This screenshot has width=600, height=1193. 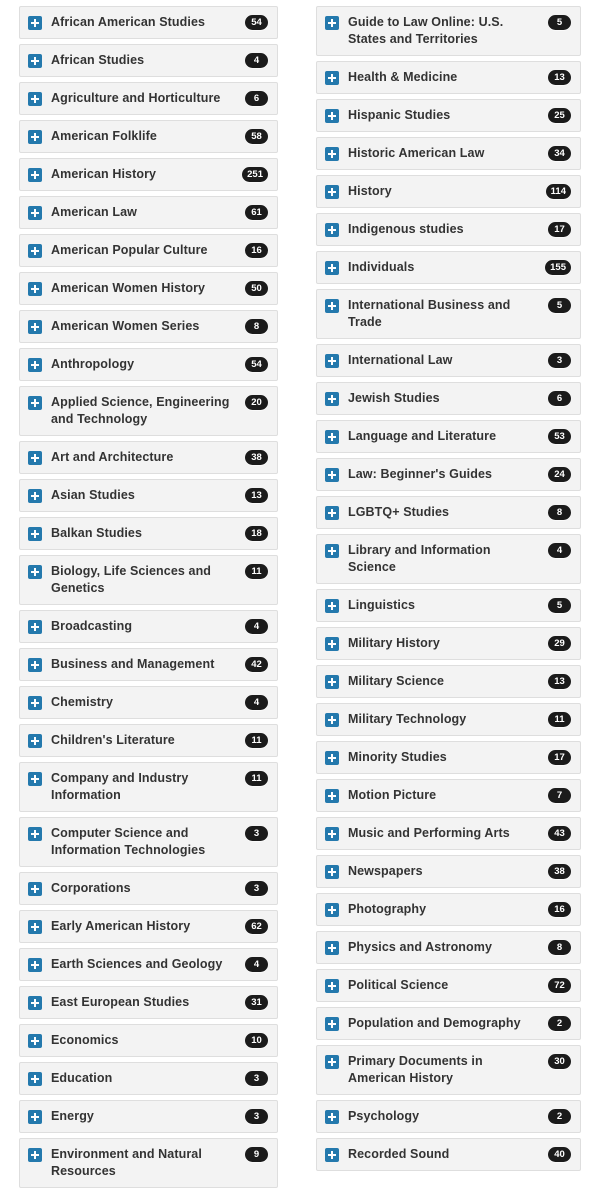 I want to click on subject-row: Population and Demography 2, so click(x=448, y=1023).